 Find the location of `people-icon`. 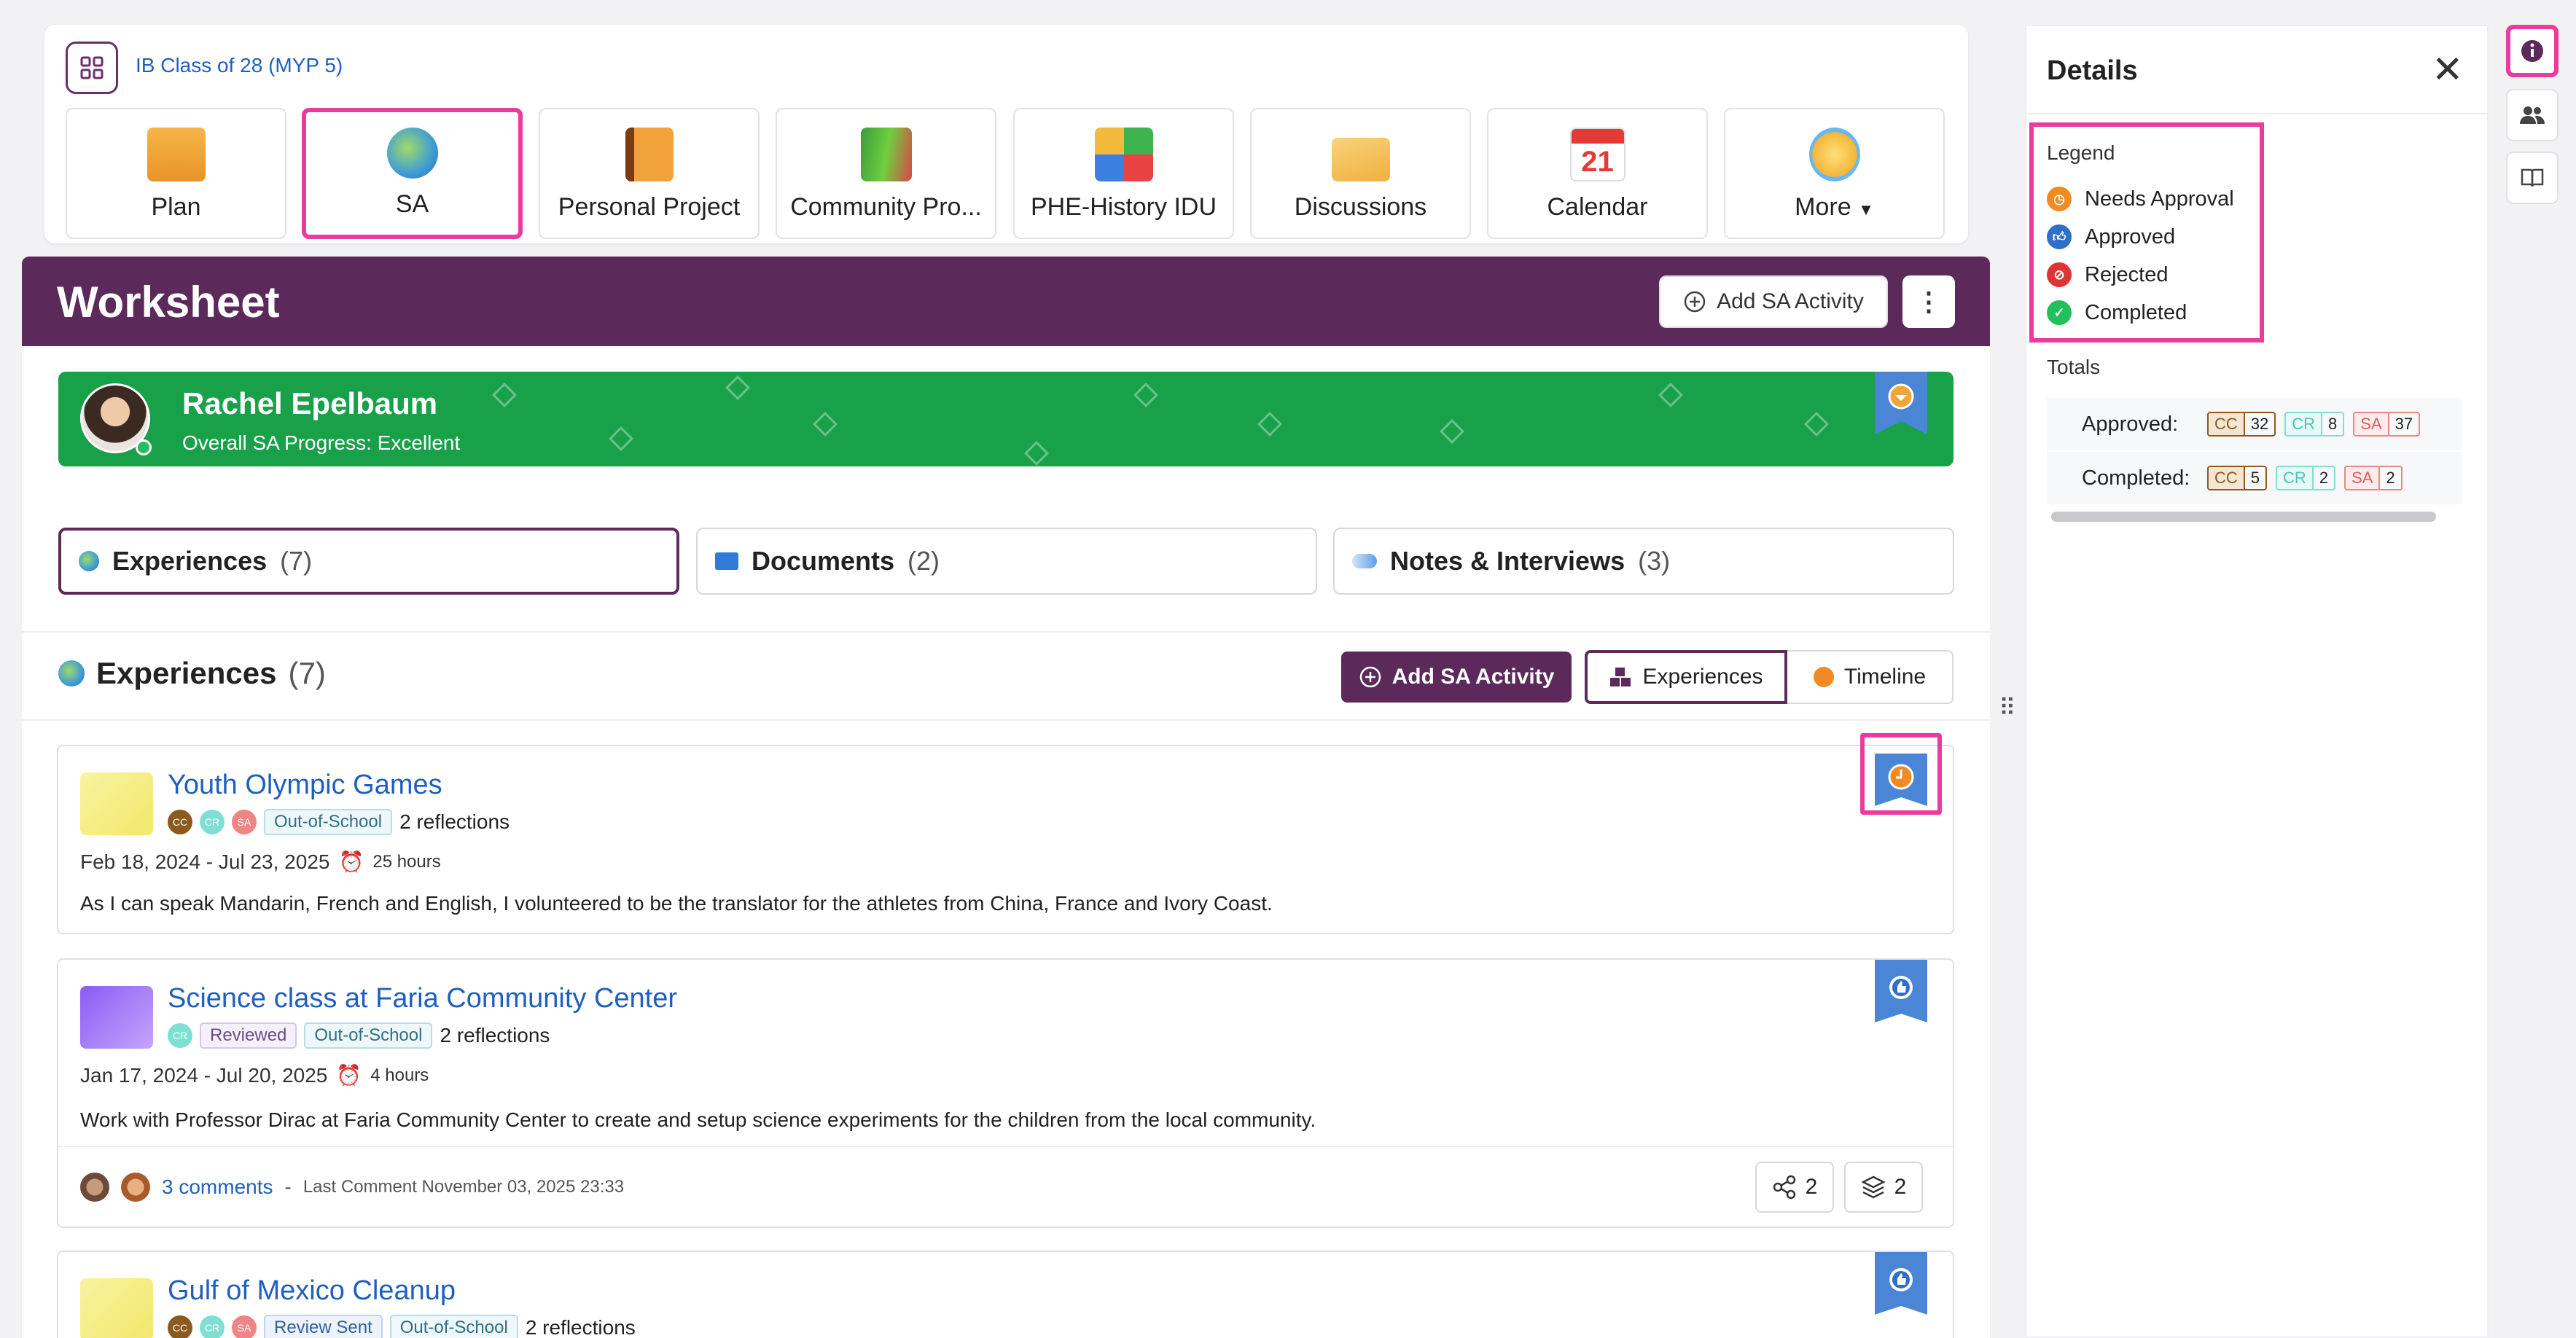

people-icon is located at coordinates (2532, 115).